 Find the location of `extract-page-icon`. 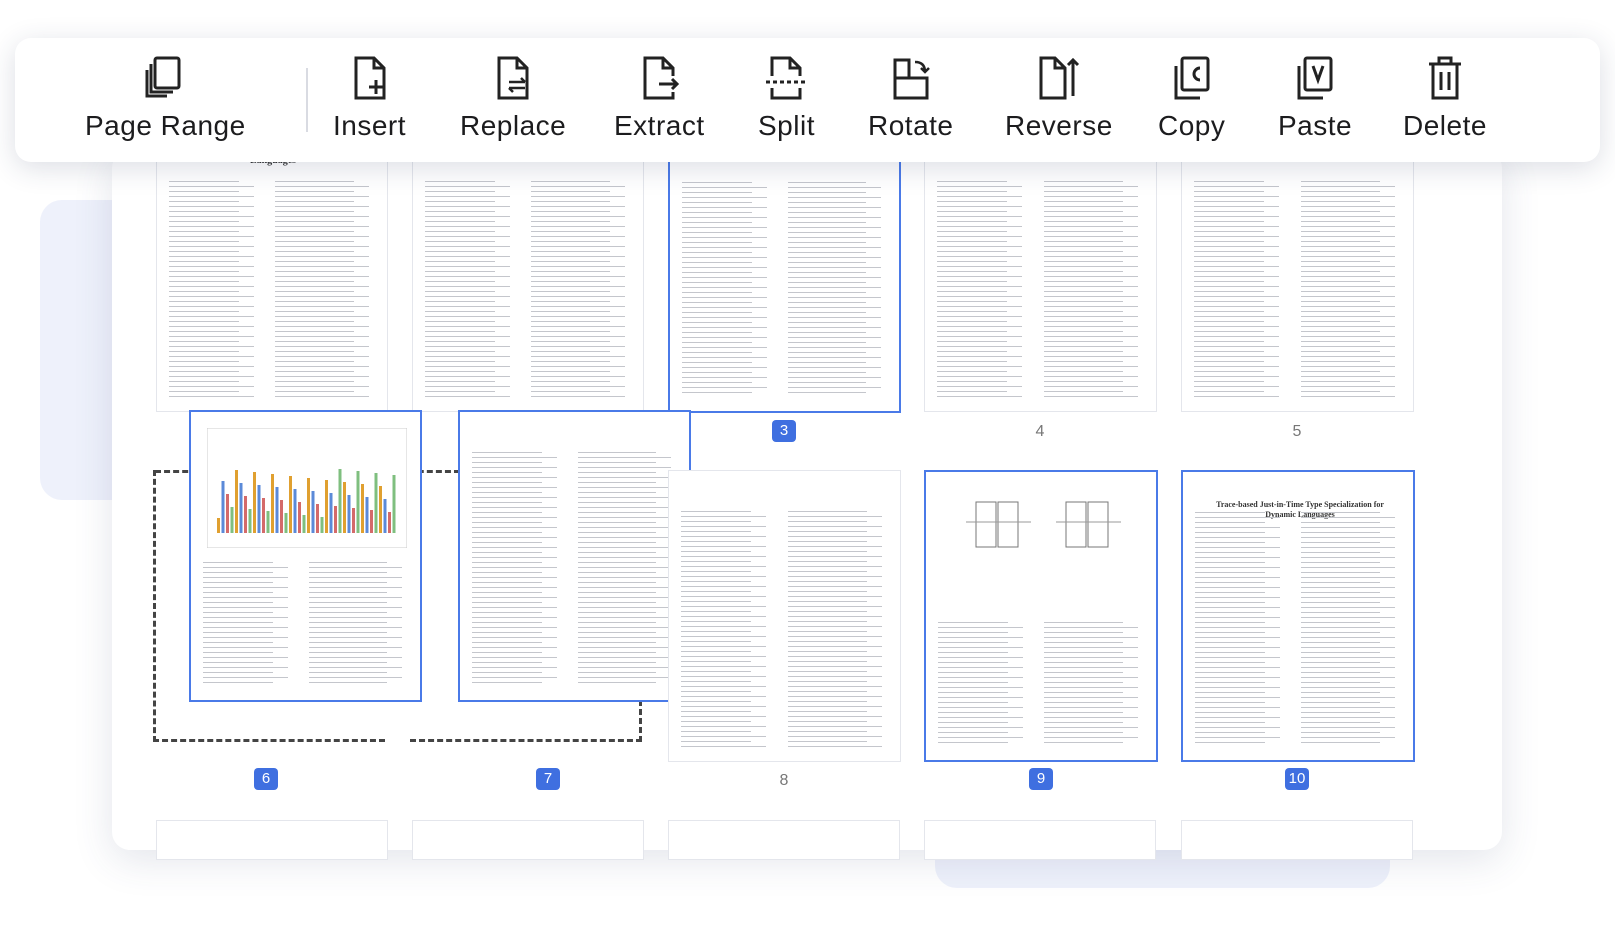

extract-page-icon is located at coordinates (661, 78).